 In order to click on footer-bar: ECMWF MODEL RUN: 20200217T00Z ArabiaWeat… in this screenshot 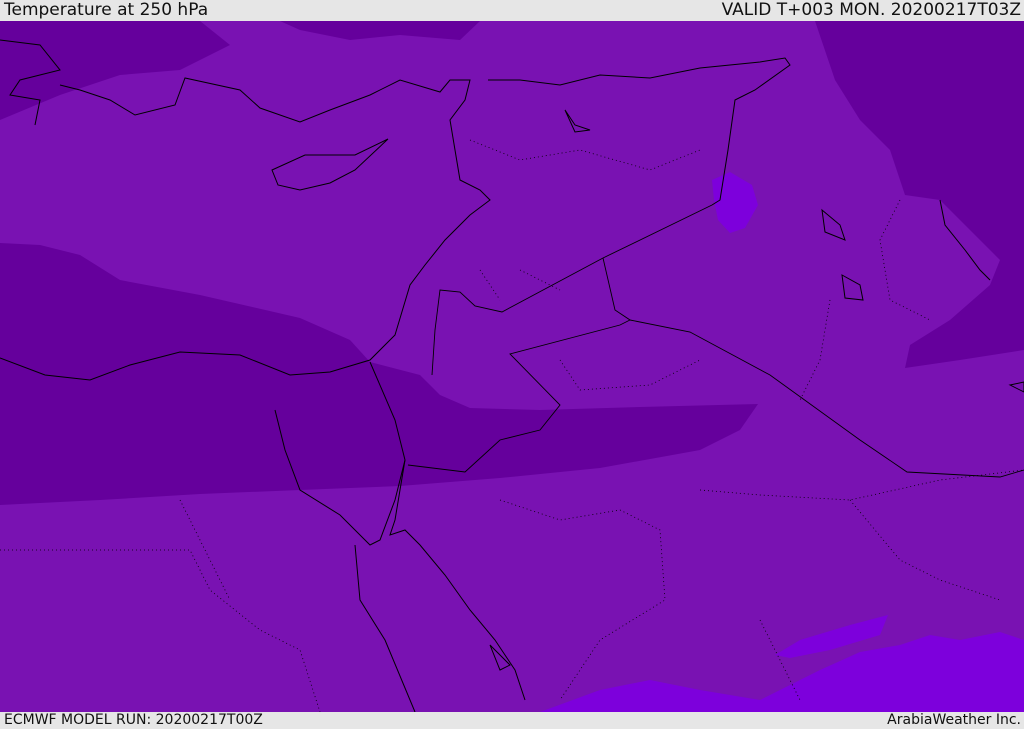, I will do `click(512, 720)`.